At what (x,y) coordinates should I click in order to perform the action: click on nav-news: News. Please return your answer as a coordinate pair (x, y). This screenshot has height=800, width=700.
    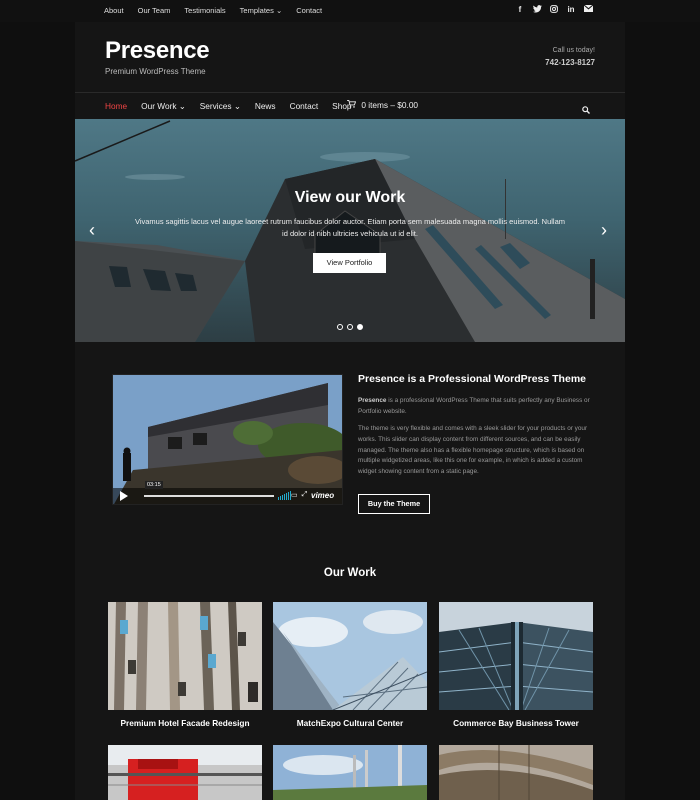
    Looking at the image, I should click on (265, 106).